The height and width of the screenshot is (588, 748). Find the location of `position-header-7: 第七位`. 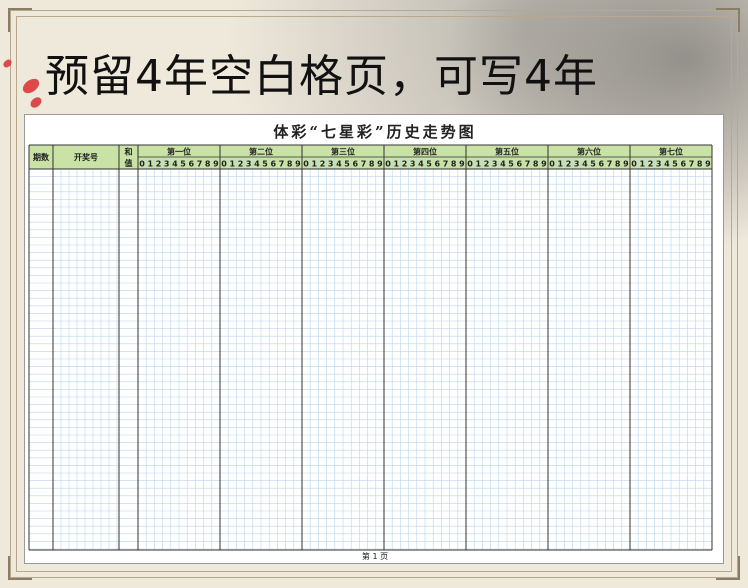

position-header-7: 第七位 is located at coordinates (671, 152).